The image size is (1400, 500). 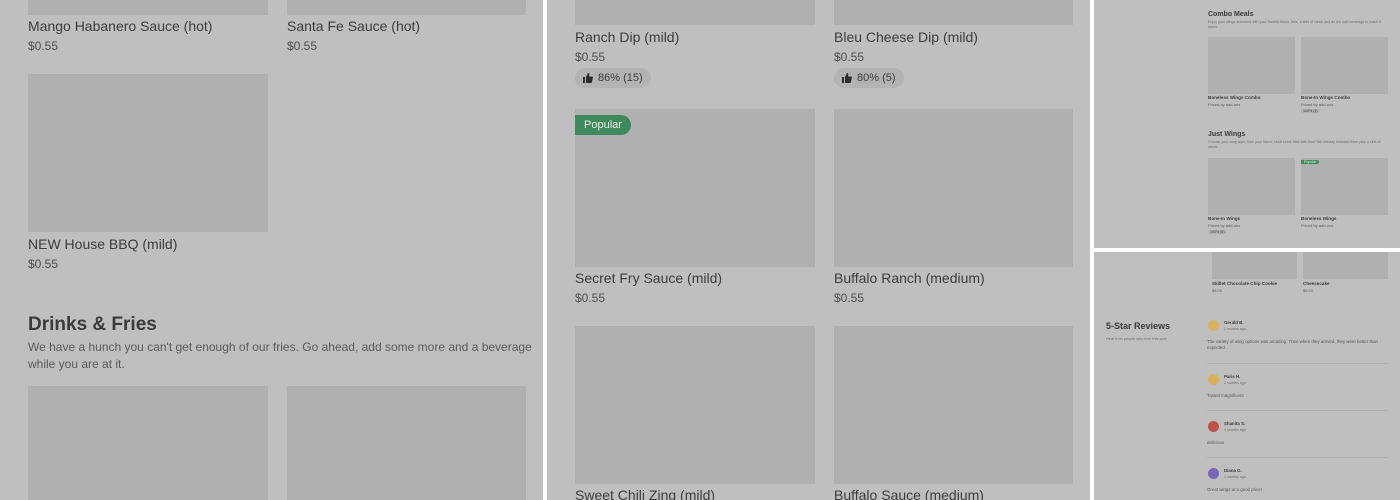 I want to click on item-title: Buffalo Sauce (medium), so click(x=909, y=493).